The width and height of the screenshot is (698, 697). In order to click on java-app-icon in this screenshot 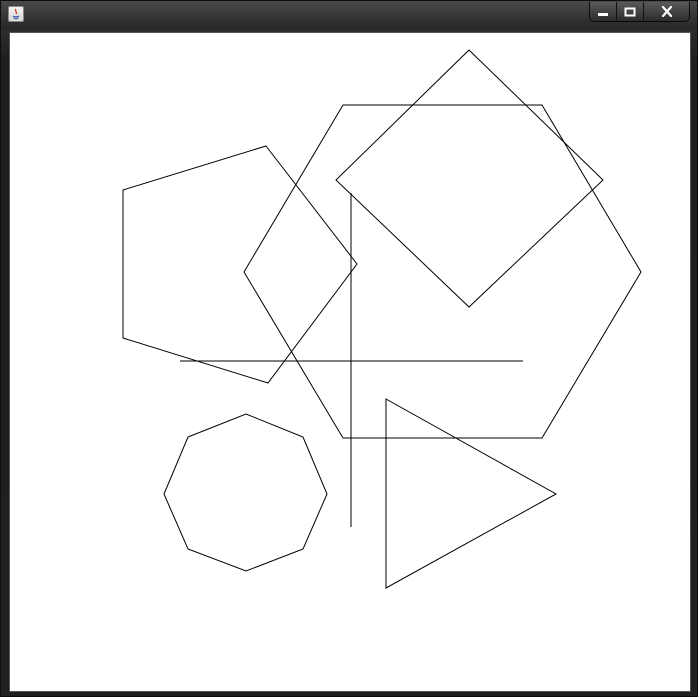, I will do `click(16, 14)`.